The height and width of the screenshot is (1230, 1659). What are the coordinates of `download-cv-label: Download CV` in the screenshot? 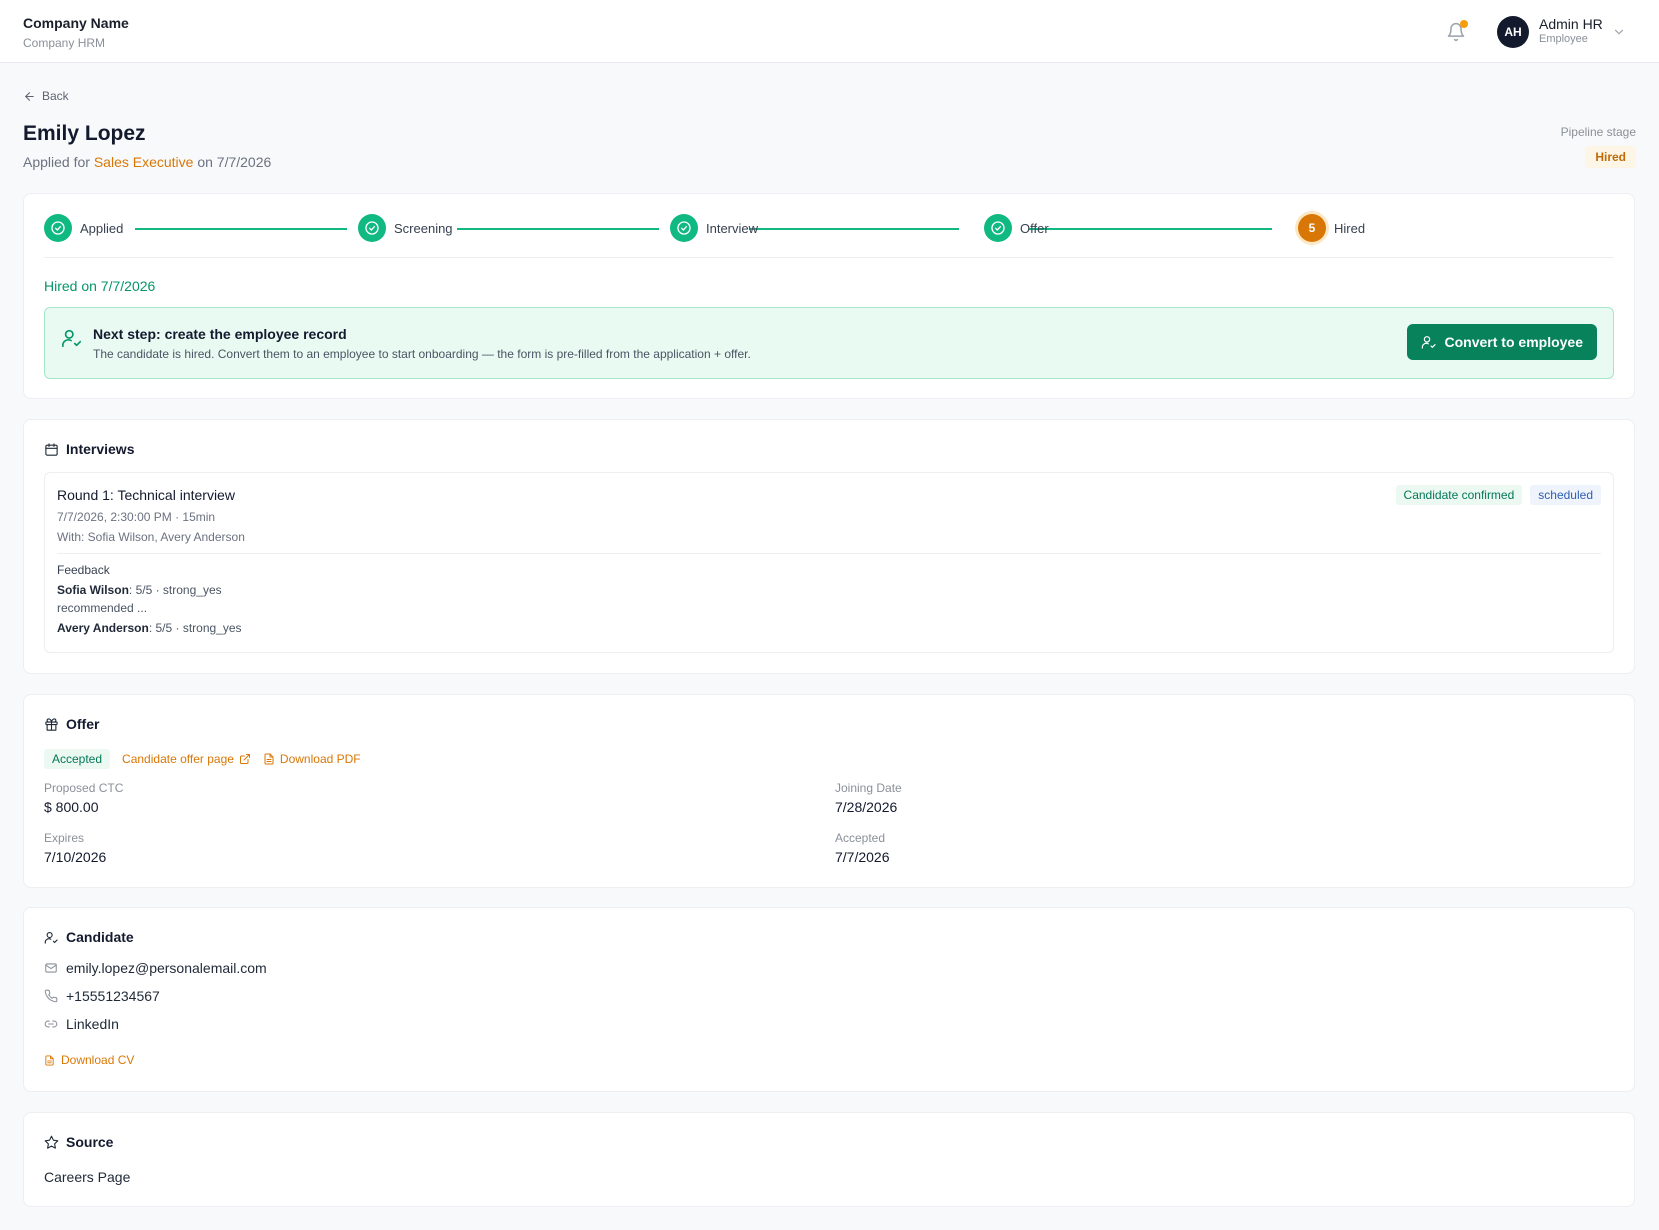 It's located at (98, 1060).